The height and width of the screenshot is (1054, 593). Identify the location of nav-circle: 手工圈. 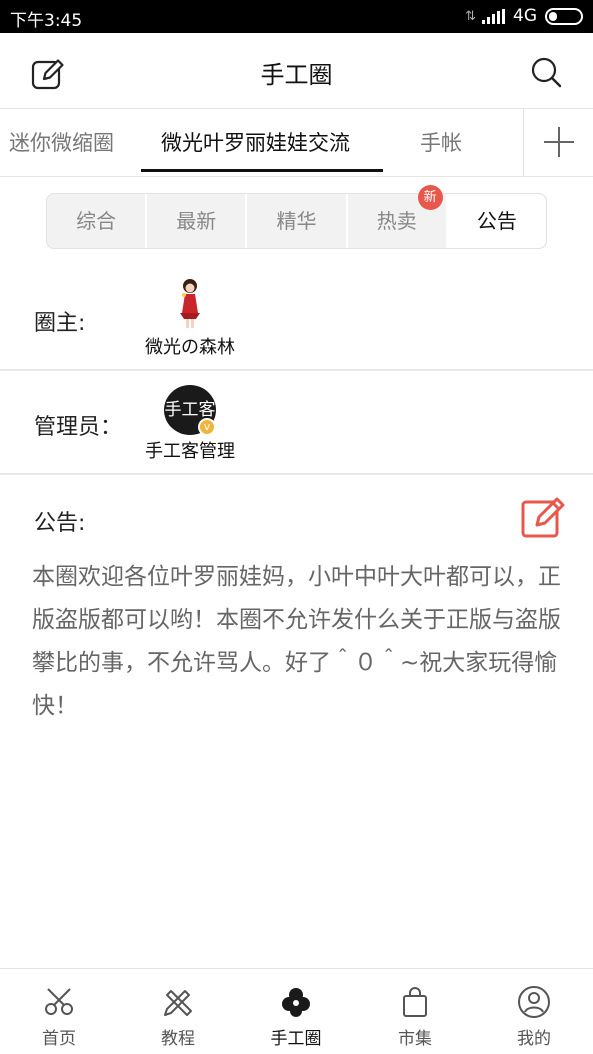
(296, 1011).